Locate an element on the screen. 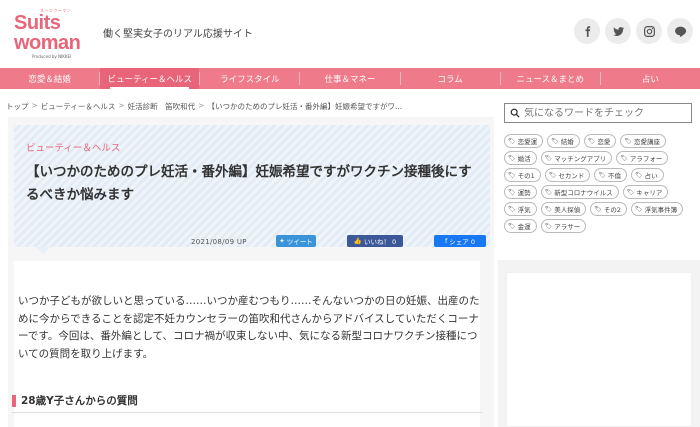 The width and height of the screenshot is (700, 427). keyword-tag: 🏷 恋愛運 is located at coordinates (524, 141).